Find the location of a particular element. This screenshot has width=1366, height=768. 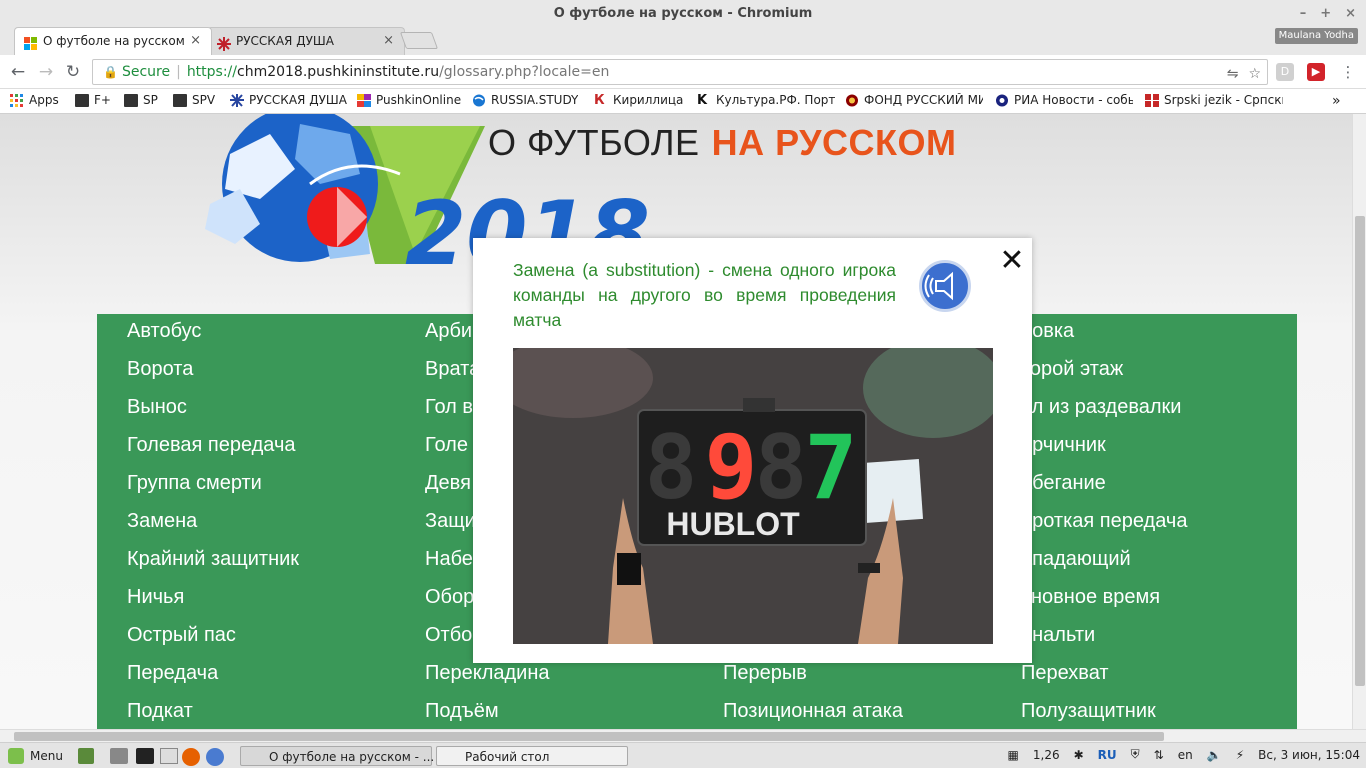

file-manager-icon is located at coordinates (119, 756).